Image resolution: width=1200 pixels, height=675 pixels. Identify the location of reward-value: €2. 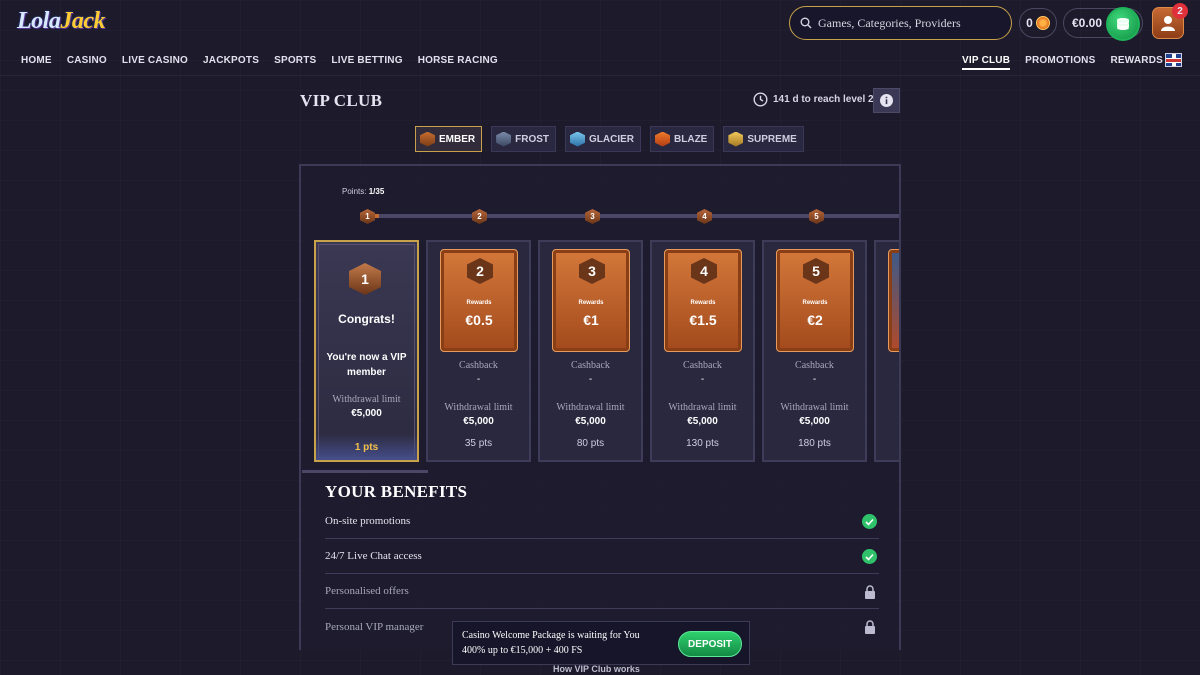
(815, 320).